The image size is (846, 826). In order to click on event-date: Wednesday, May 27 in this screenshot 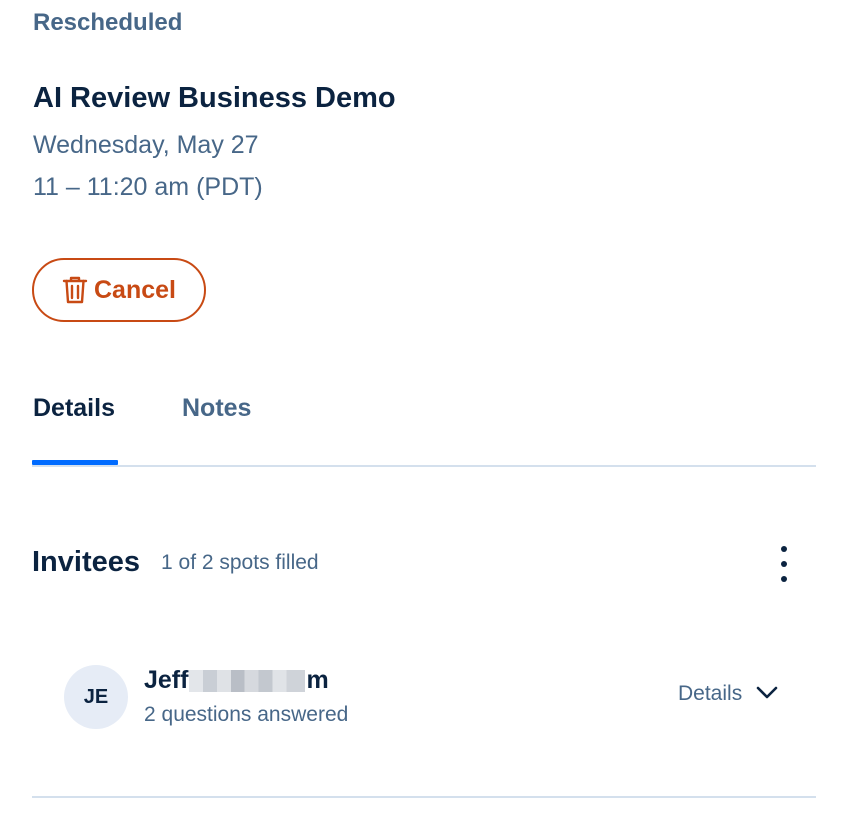, I will do `click(146, 145)`.